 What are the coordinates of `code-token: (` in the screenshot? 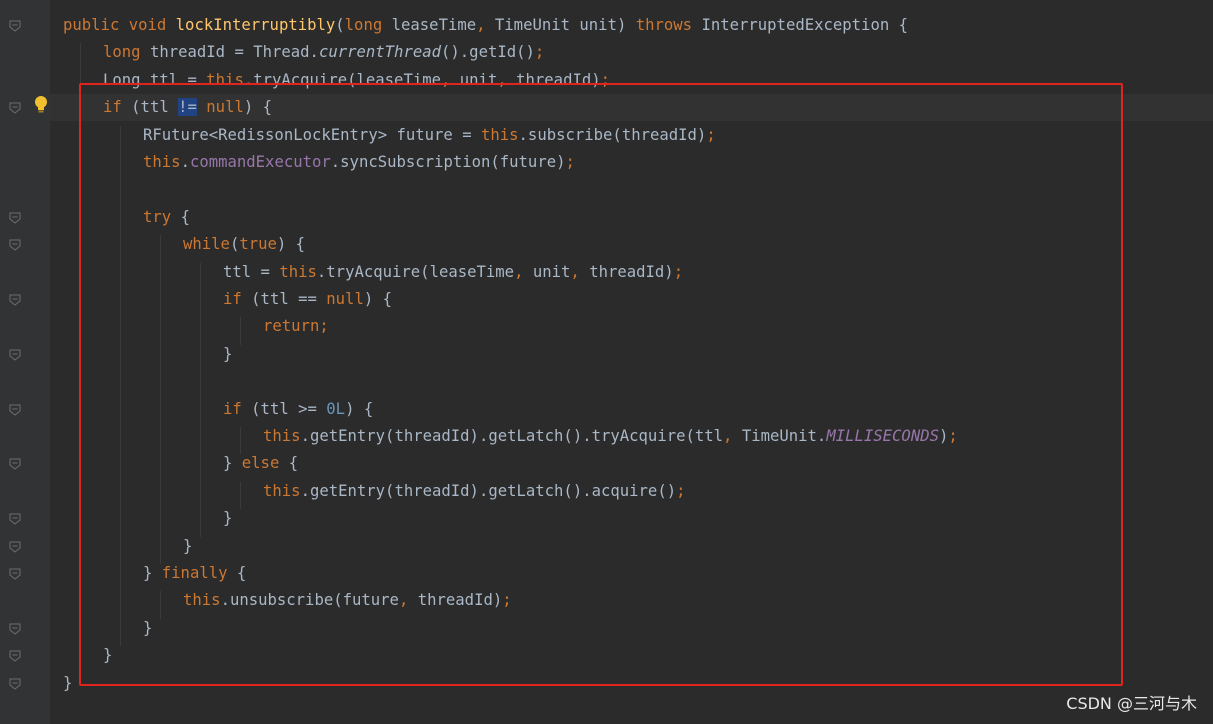 It's located at (340, 25).